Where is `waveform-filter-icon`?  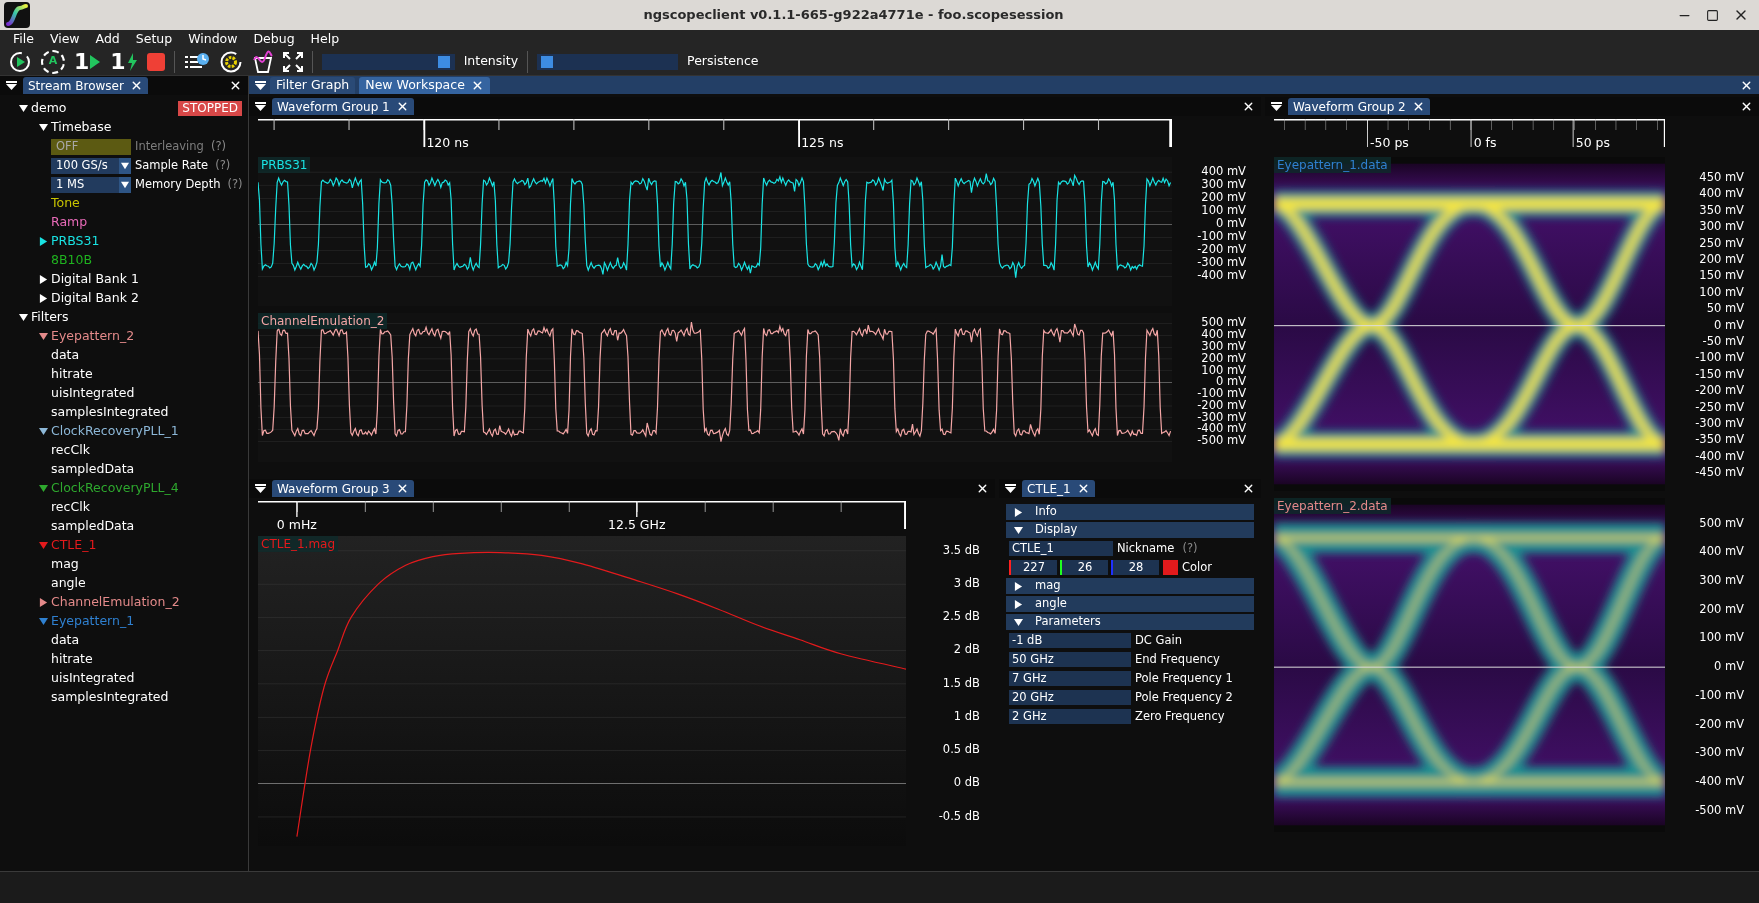 waveform-filter-icon is located at coordinates (262, 61).